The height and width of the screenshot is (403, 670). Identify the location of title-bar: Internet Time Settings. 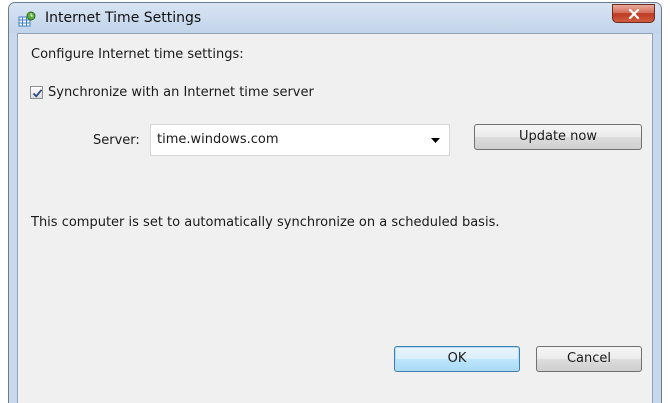
(335, 18).